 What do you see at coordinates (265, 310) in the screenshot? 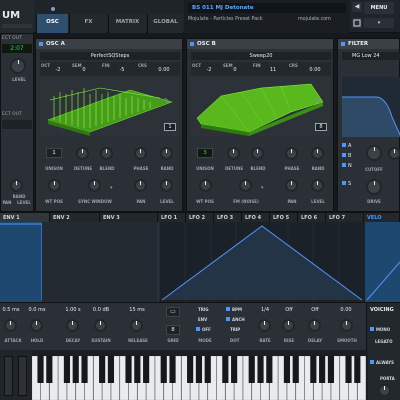
I see `lfo-rate-value: 1/4` at bounding box center [265, 310].